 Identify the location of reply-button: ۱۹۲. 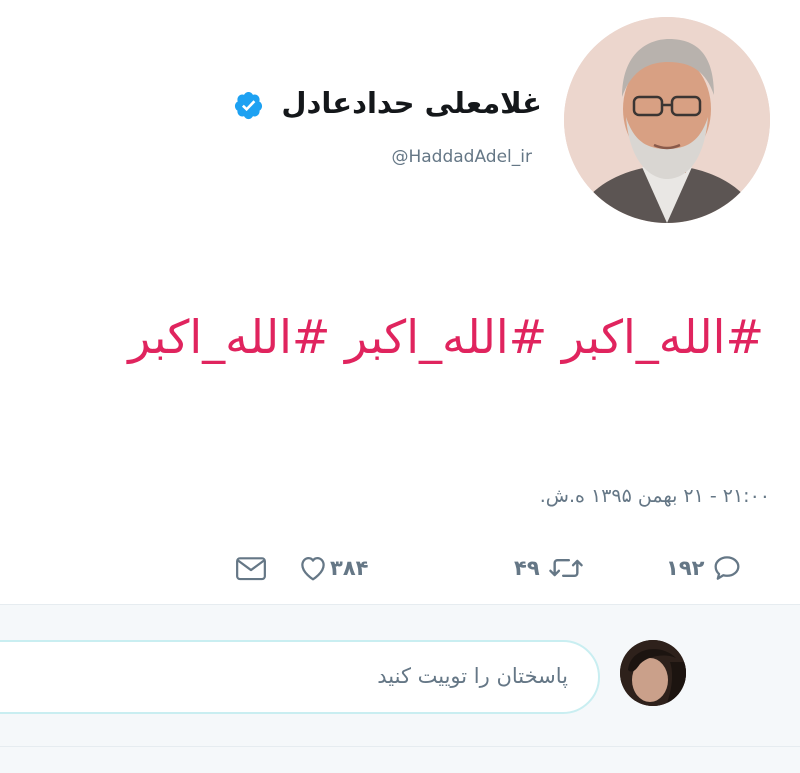
(702, 568).